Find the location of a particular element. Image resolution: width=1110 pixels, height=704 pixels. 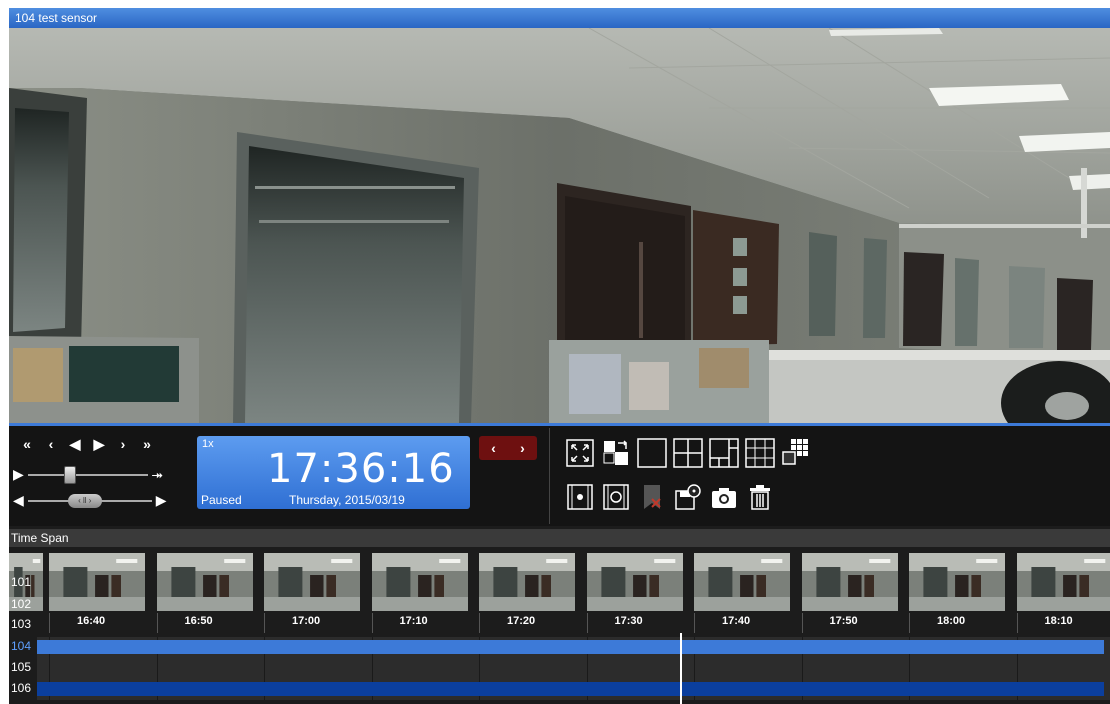

time-display: 1x 17:36:16 Paused Thursday, 2015/03/19 is located at coordinates (333, 472).